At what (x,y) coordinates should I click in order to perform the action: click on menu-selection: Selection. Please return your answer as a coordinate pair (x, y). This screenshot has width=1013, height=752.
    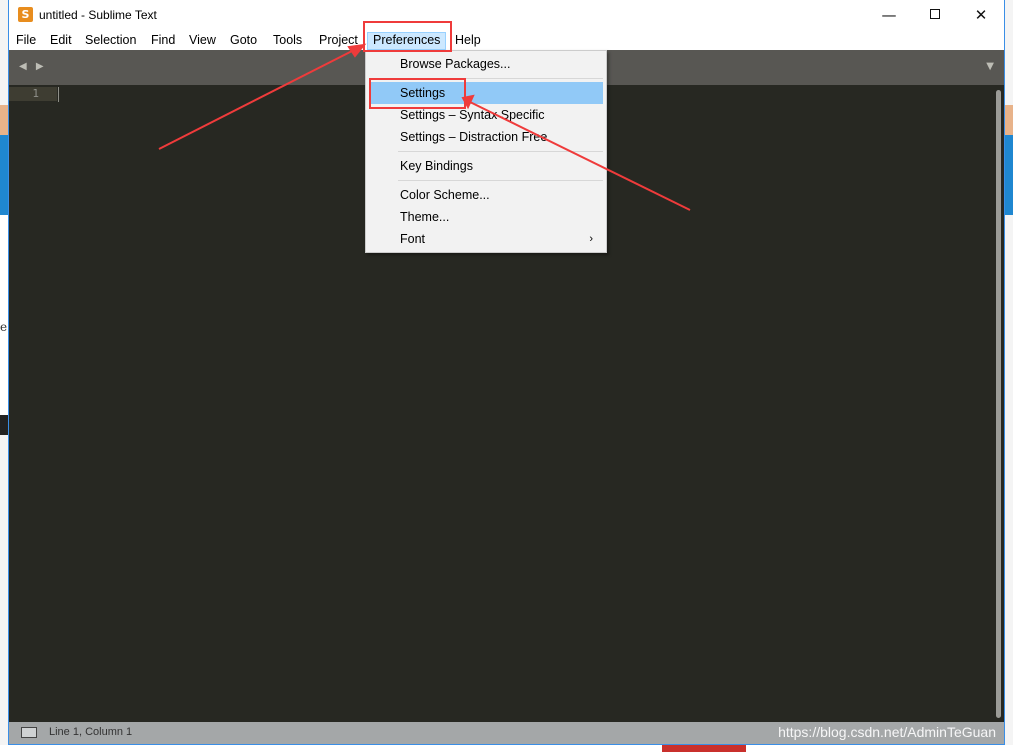
    Looking at the image, I should click on (110, 41).